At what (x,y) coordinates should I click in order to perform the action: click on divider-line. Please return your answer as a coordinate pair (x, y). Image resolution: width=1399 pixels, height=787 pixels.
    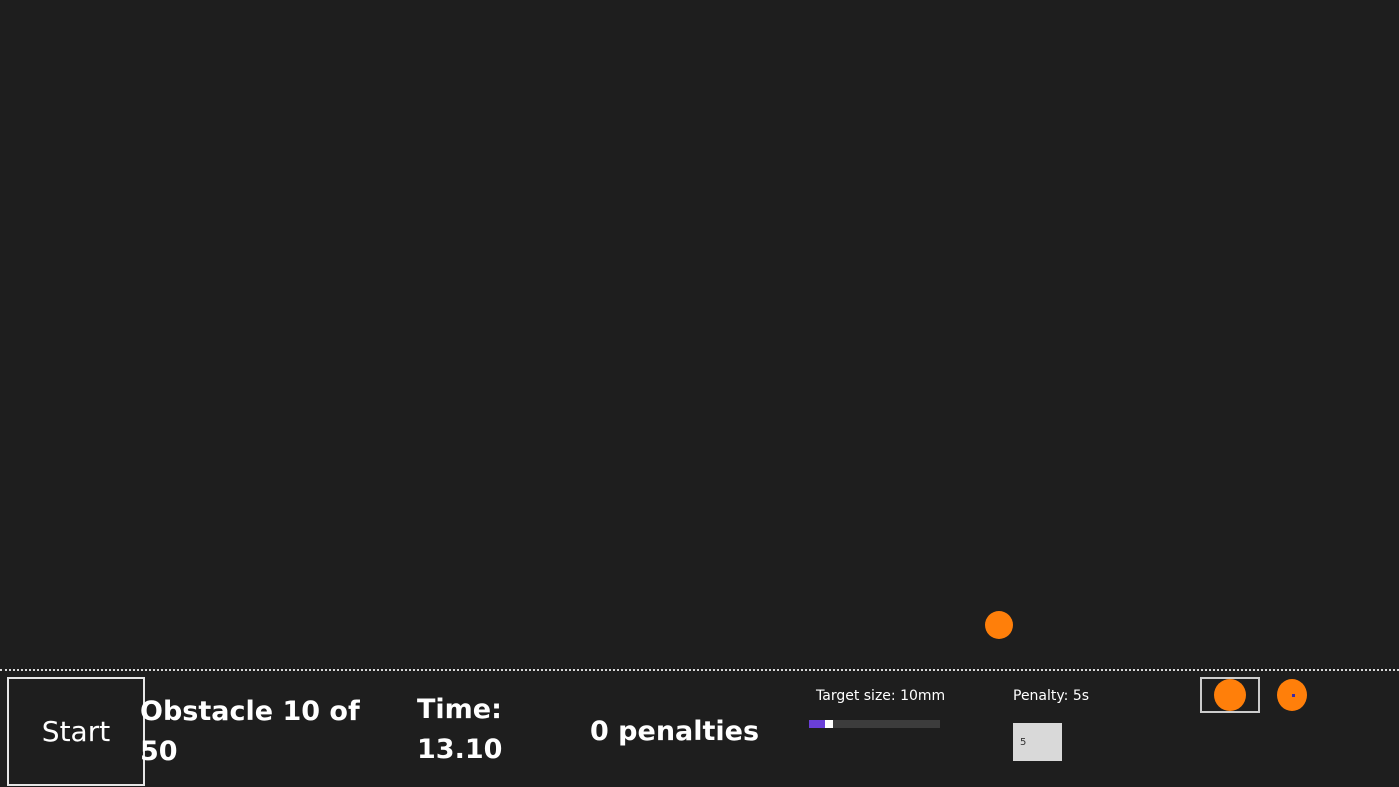
    Looking at the image, I should click on (699, 670).